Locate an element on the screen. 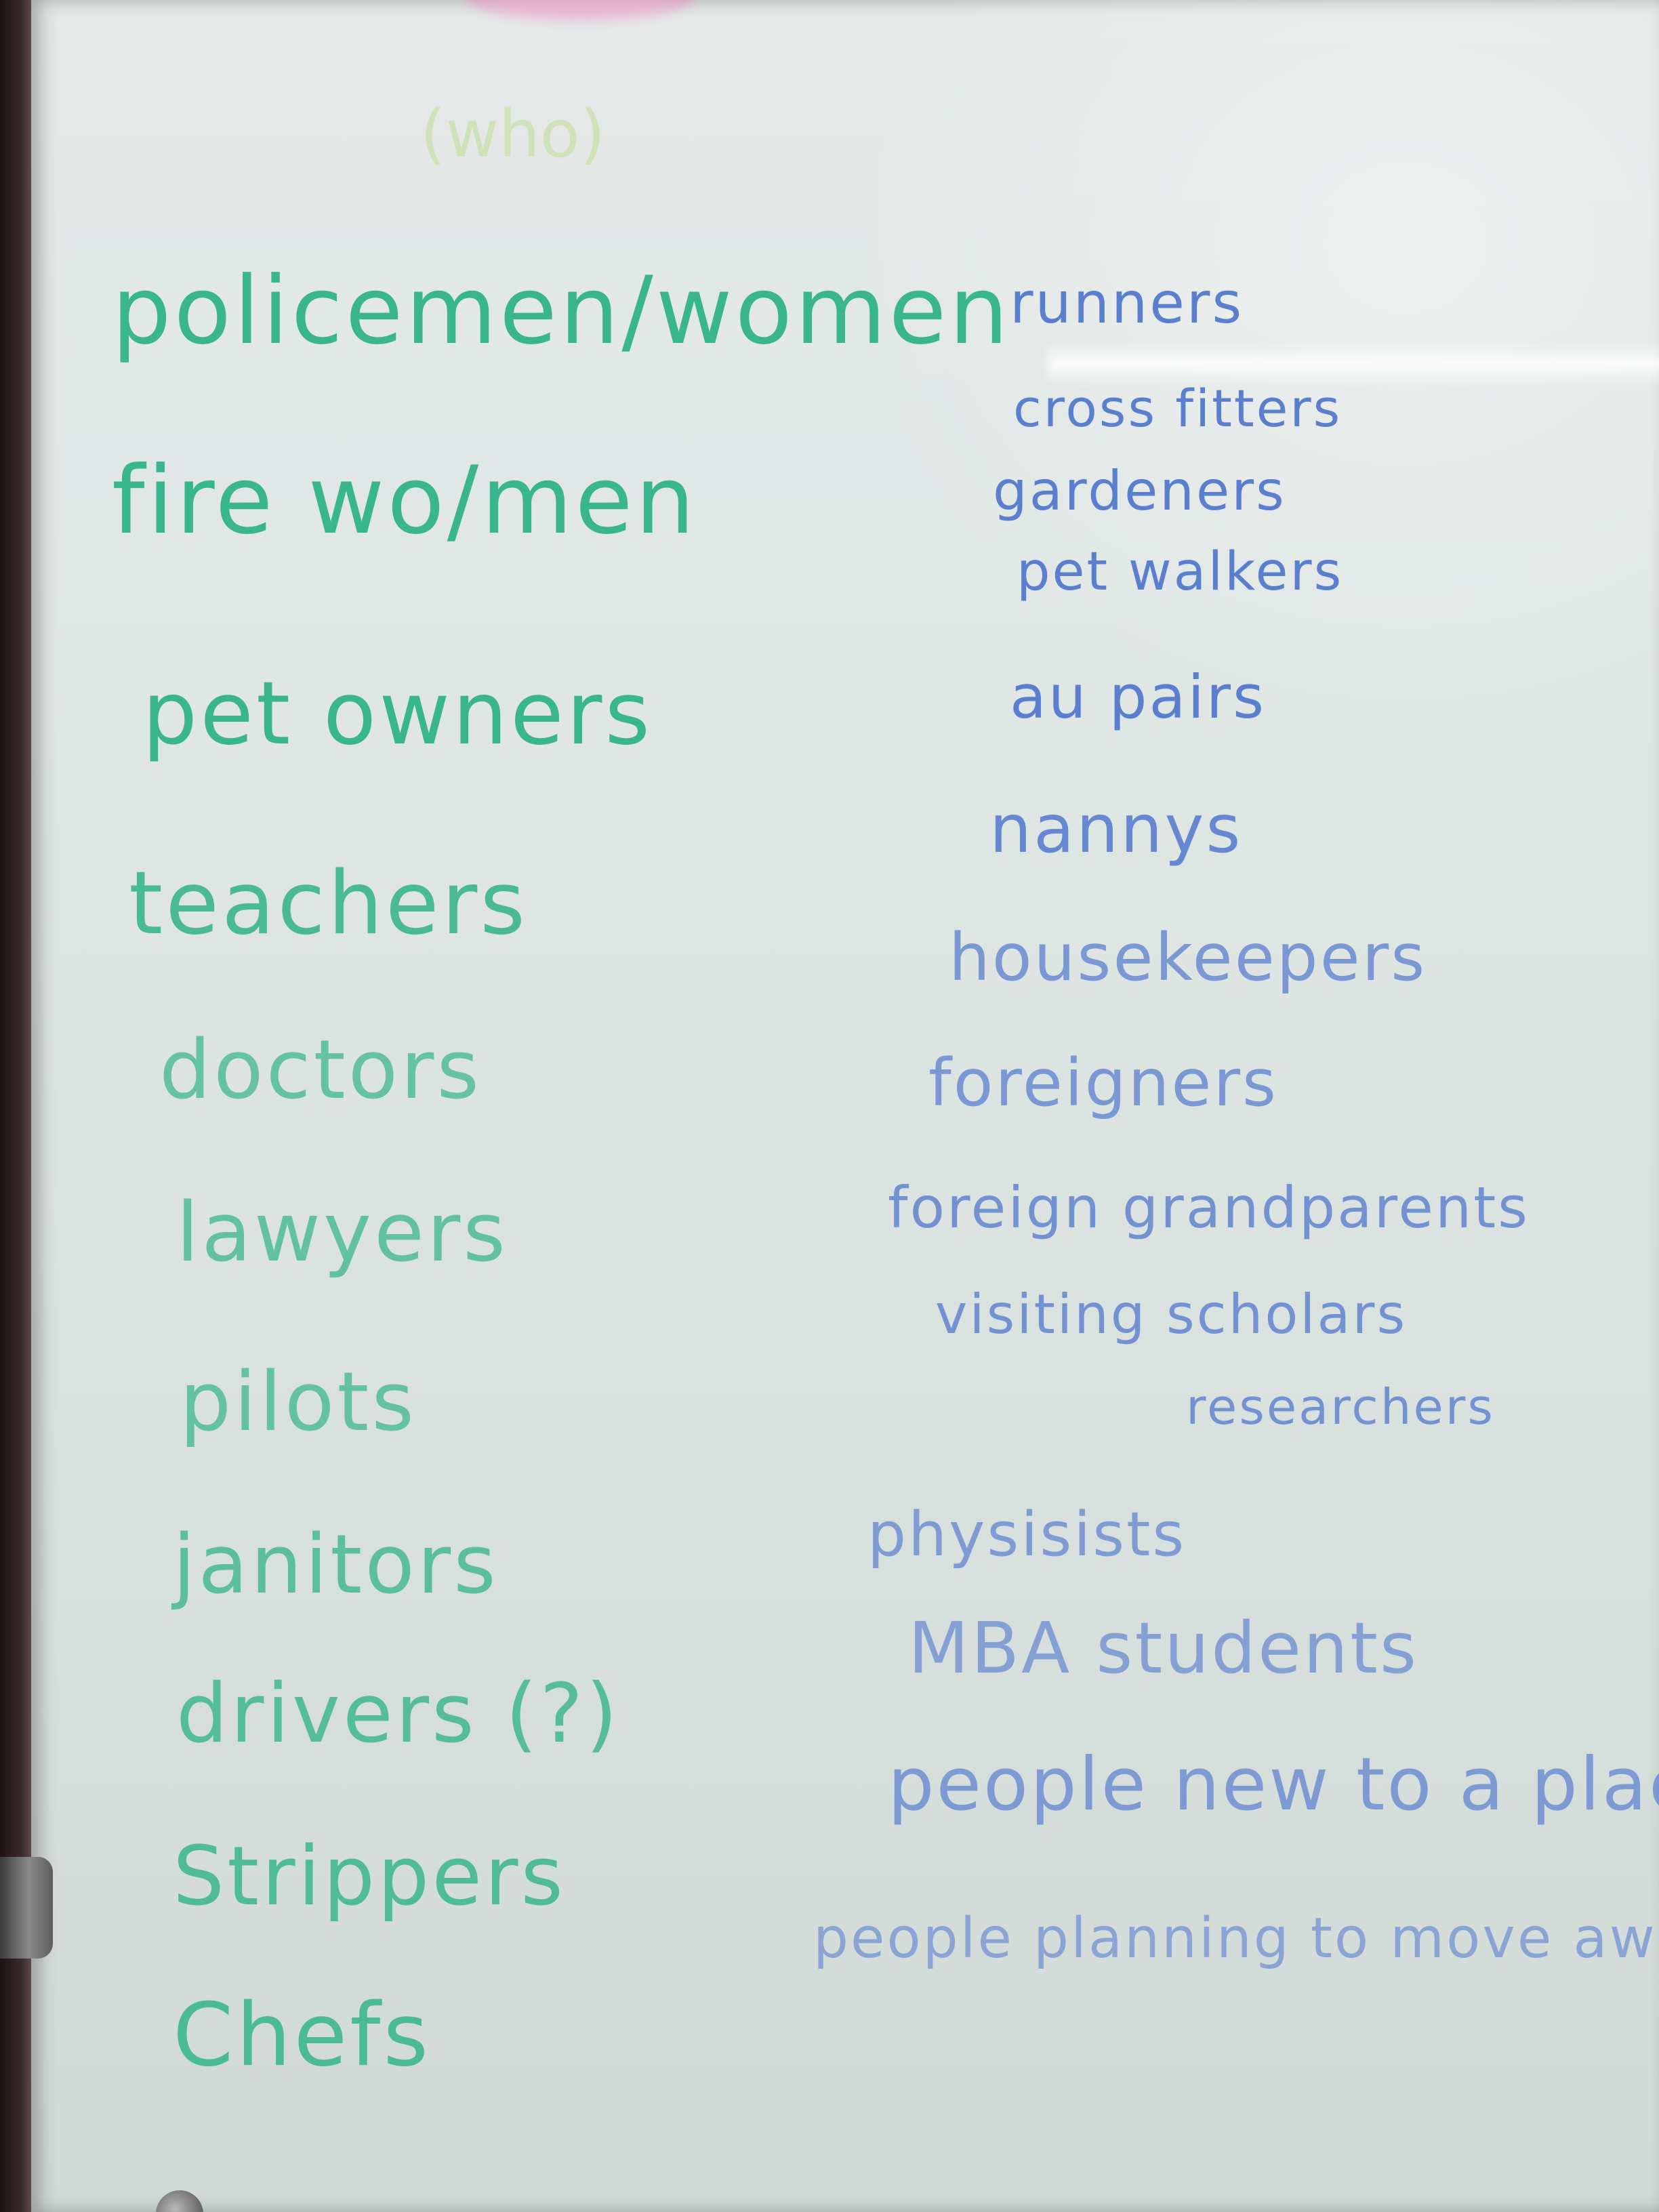  right-item: cross fitters is located at coordinates (1178, 408).